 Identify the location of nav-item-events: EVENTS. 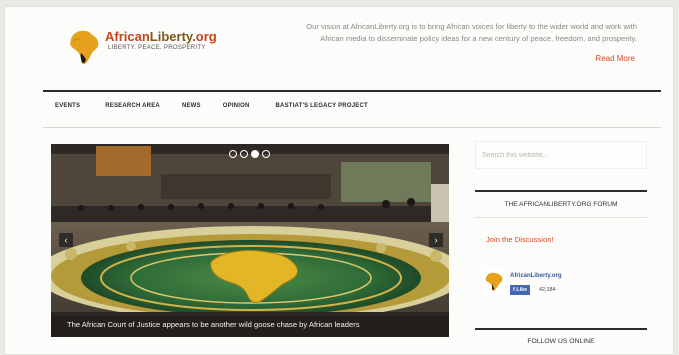
(67, 110).